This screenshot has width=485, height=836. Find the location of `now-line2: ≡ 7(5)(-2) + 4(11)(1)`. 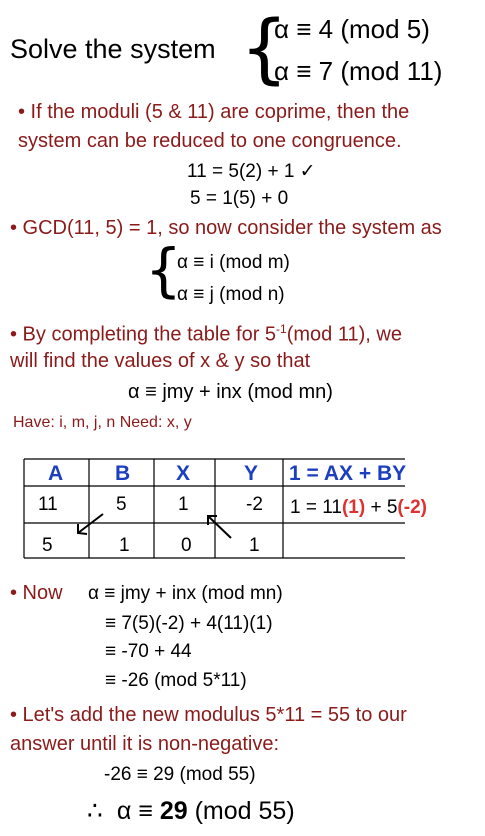

now-line2: ≡ 7(5)(-2) + 4(11)(1) is located at coordinates (189, 623).